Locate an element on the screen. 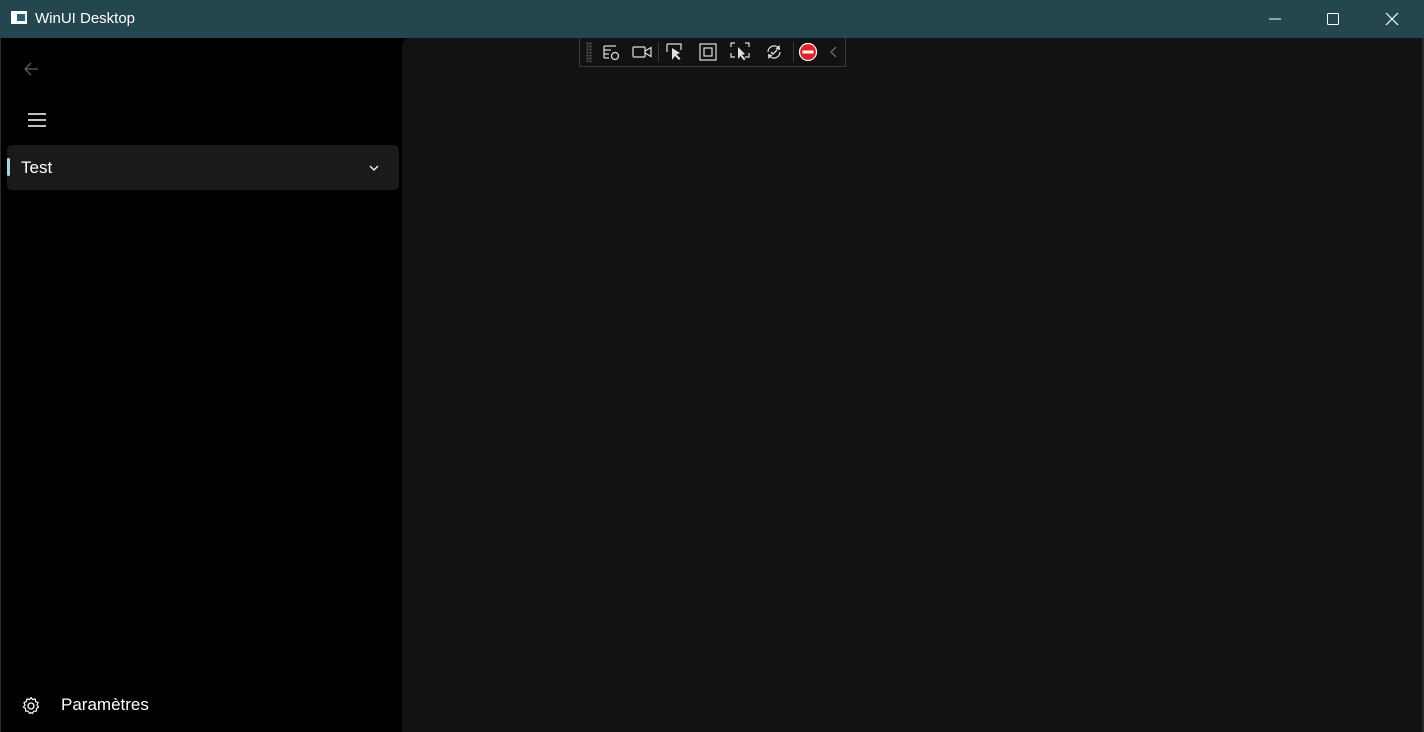 Image resolution: width=1424 pixels, height=732 pixels. live-visual-tree-button is located at coordinates (611, 52).